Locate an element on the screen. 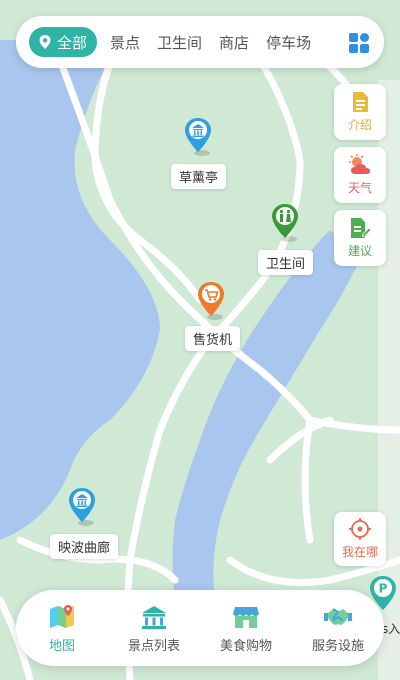 Image resolution: width=400 pixels, height=680 pixels. poi-label-parking: s入 is located at coordinates (391, 628).